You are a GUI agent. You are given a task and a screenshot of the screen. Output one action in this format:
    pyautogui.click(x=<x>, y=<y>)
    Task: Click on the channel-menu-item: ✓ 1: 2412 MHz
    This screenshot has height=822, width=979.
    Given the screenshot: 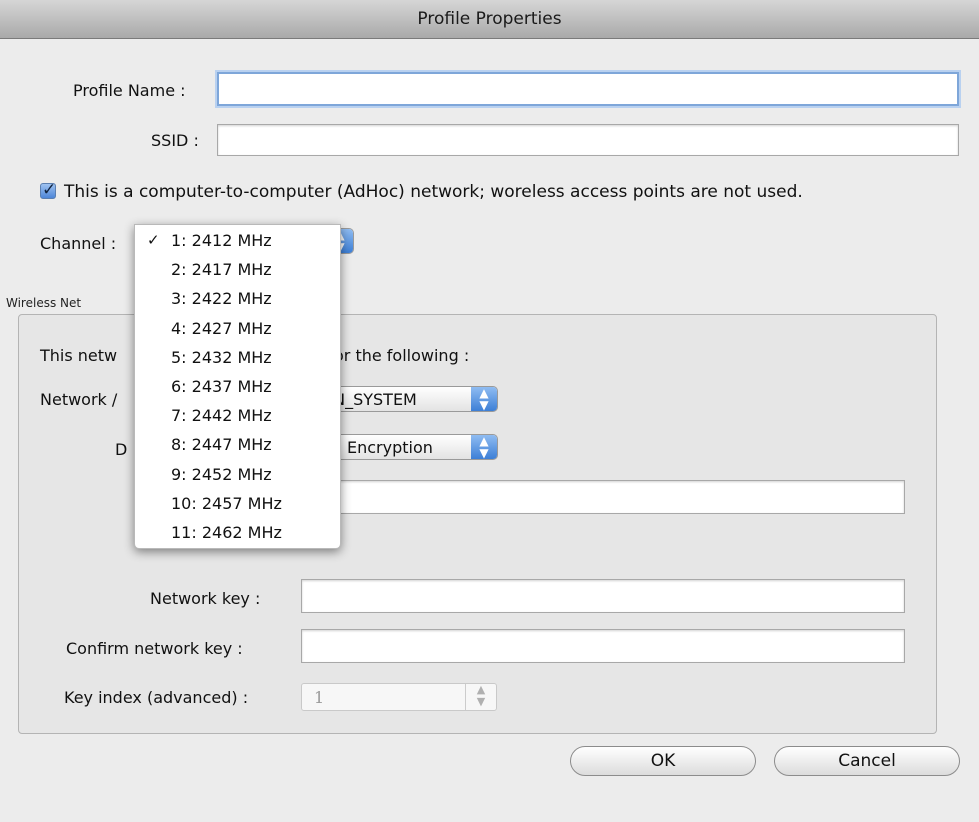 What is the action you would take?
    pyautogui.click(x=237, y=241)
    